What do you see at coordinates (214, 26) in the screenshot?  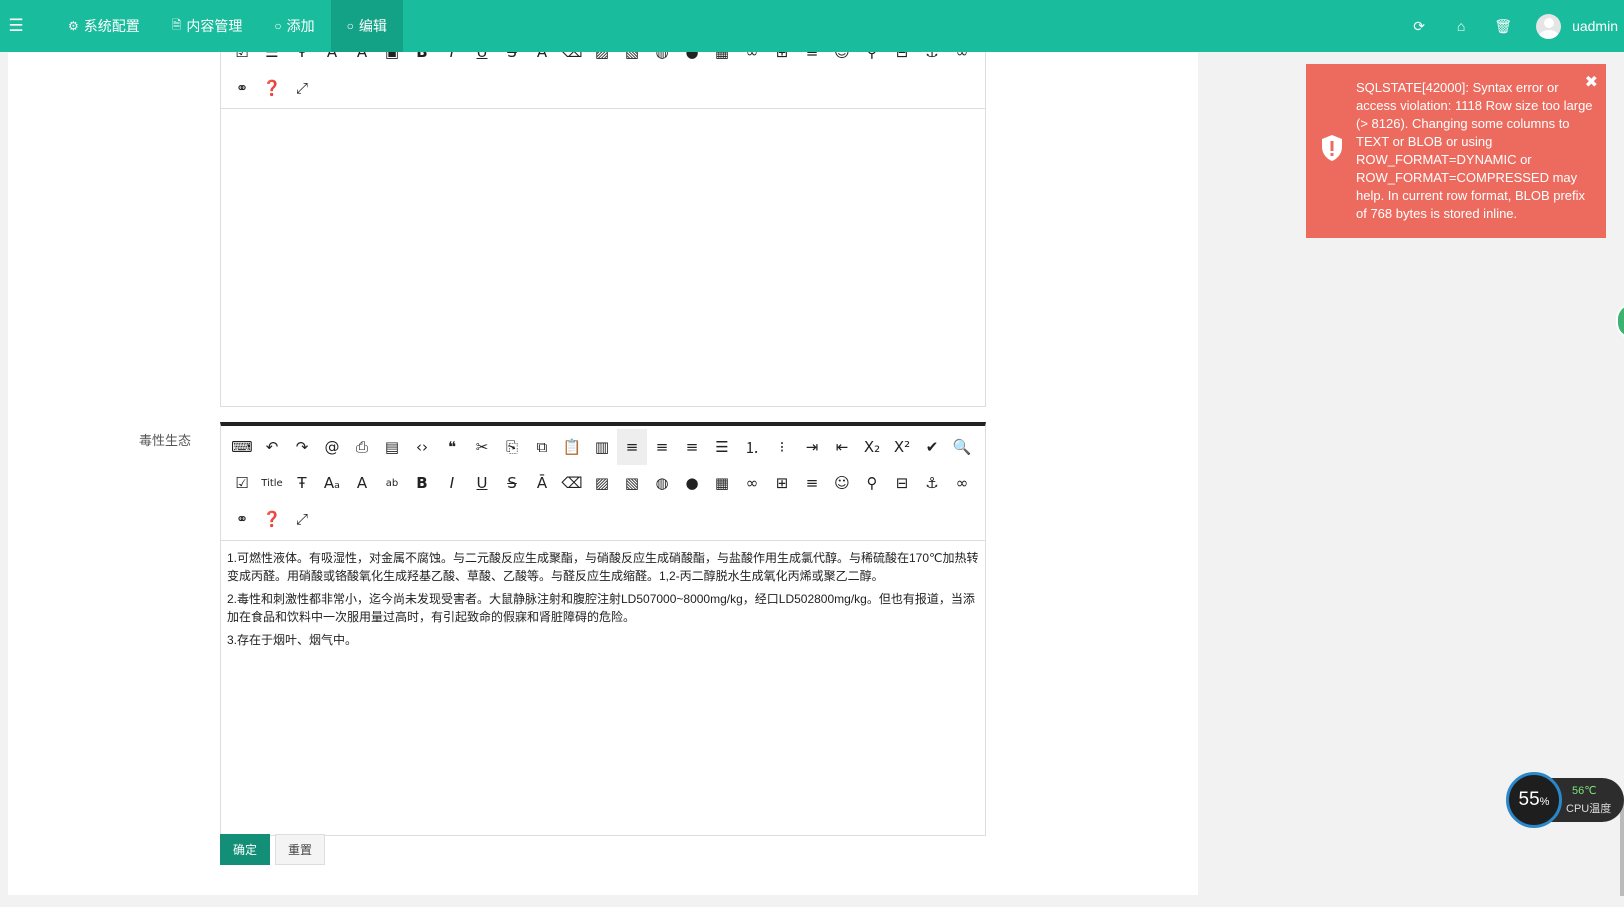 I see `nav-label: 内容管理` at bounding box center [214, 26].